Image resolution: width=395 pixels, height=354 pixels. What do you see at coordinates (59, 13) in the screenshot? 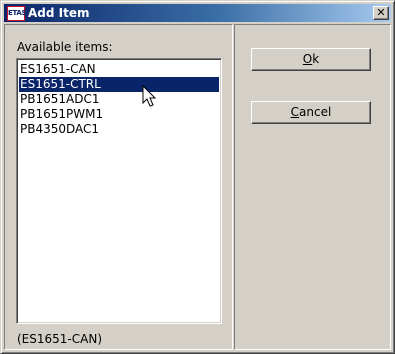
I see `window-title: Add Item` at bounding box center [59, 13].